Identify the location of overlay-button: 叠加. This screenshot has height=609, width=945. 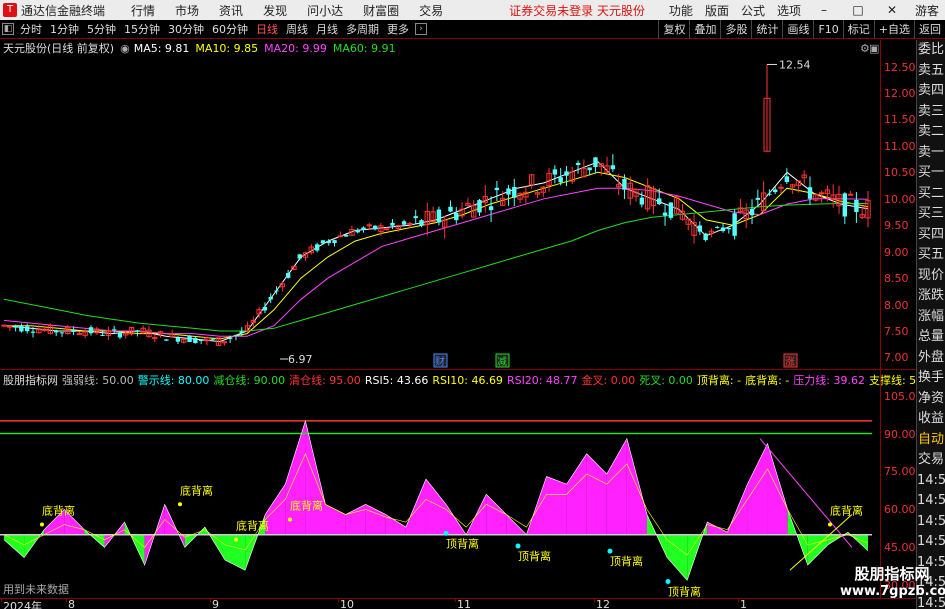
(704, 29).